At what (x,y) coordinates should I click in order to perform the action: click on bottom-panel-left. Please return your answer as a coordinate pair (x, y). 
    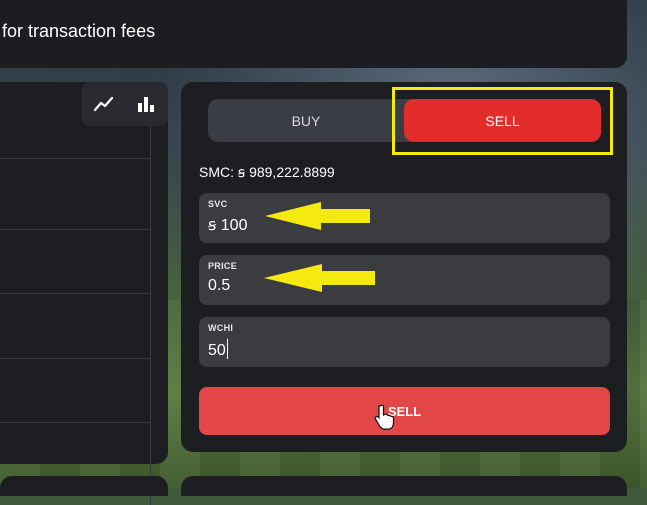
    Looking at the image, I should click on (84, 486).